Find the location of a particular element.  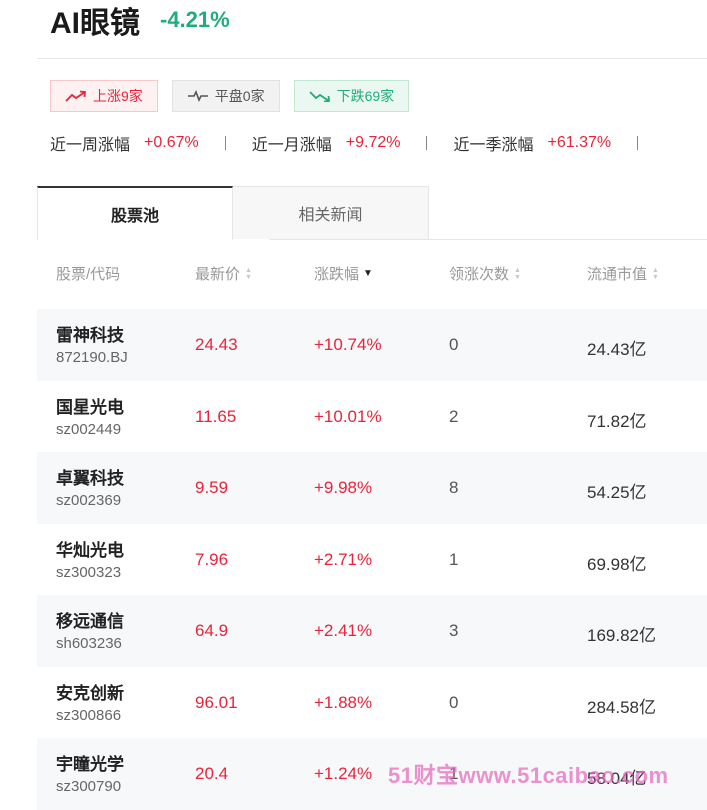

week-change-label: 近一周涨幅 is located at coordinates (90, 145).